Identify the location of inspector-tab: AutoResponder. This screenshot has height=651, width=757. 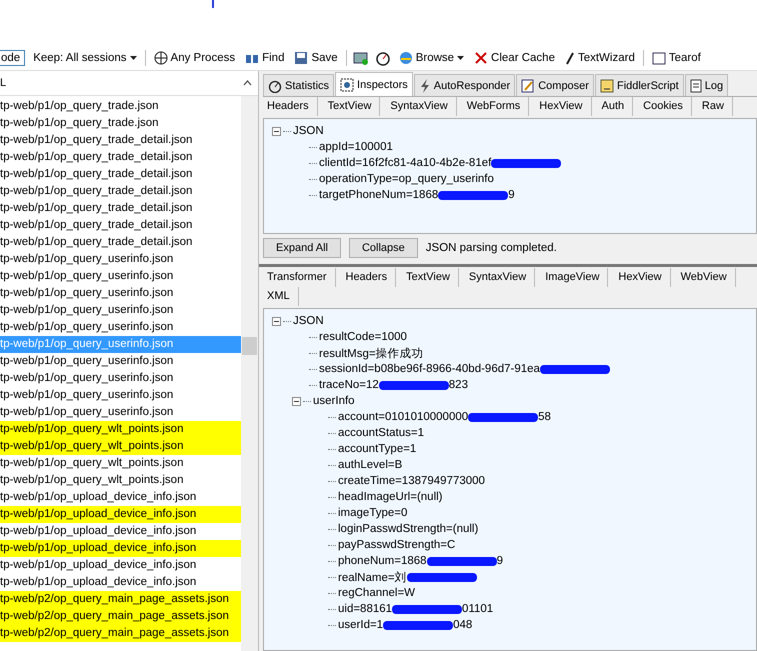
(465, 85).